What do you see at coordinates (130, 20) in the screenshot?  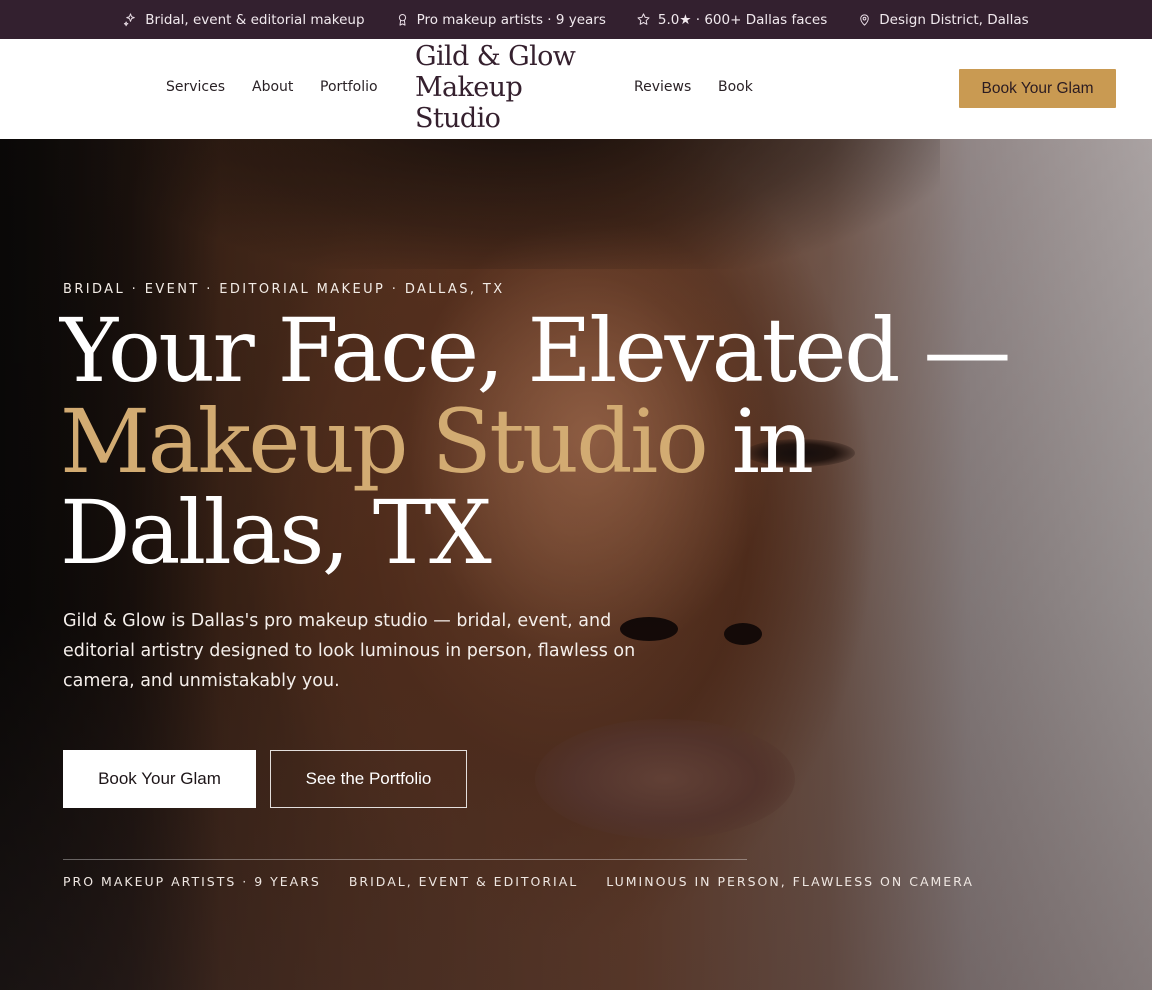 I see `sparkles-icon` at bounding box center [130, 20].